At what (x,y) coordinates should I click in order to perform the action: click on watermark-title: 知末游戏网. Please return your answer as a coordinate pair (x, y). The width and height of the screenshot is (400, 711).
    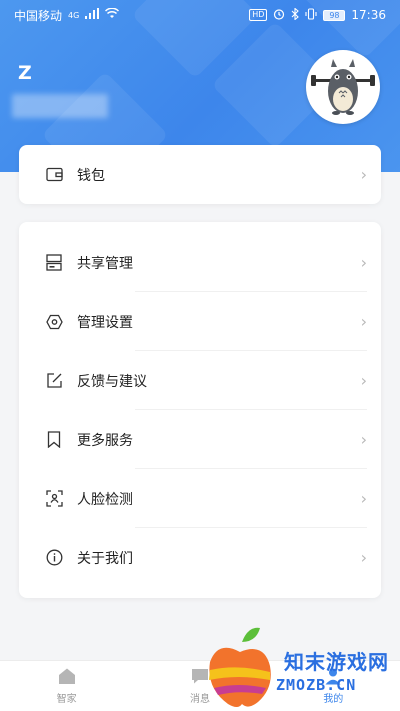
    Looking at the image, I should click on (336, 662).